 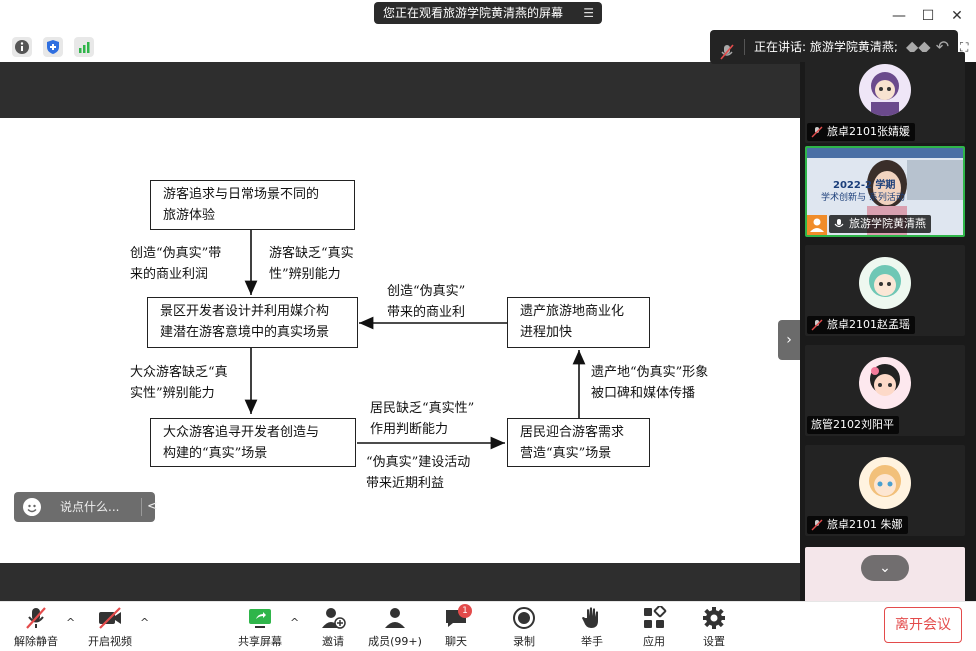 I want to click on participant-tile-active: 2022-2 学期 学术创新与 系列活动 旅游学院黄清燕, so click(x=885, y=191).